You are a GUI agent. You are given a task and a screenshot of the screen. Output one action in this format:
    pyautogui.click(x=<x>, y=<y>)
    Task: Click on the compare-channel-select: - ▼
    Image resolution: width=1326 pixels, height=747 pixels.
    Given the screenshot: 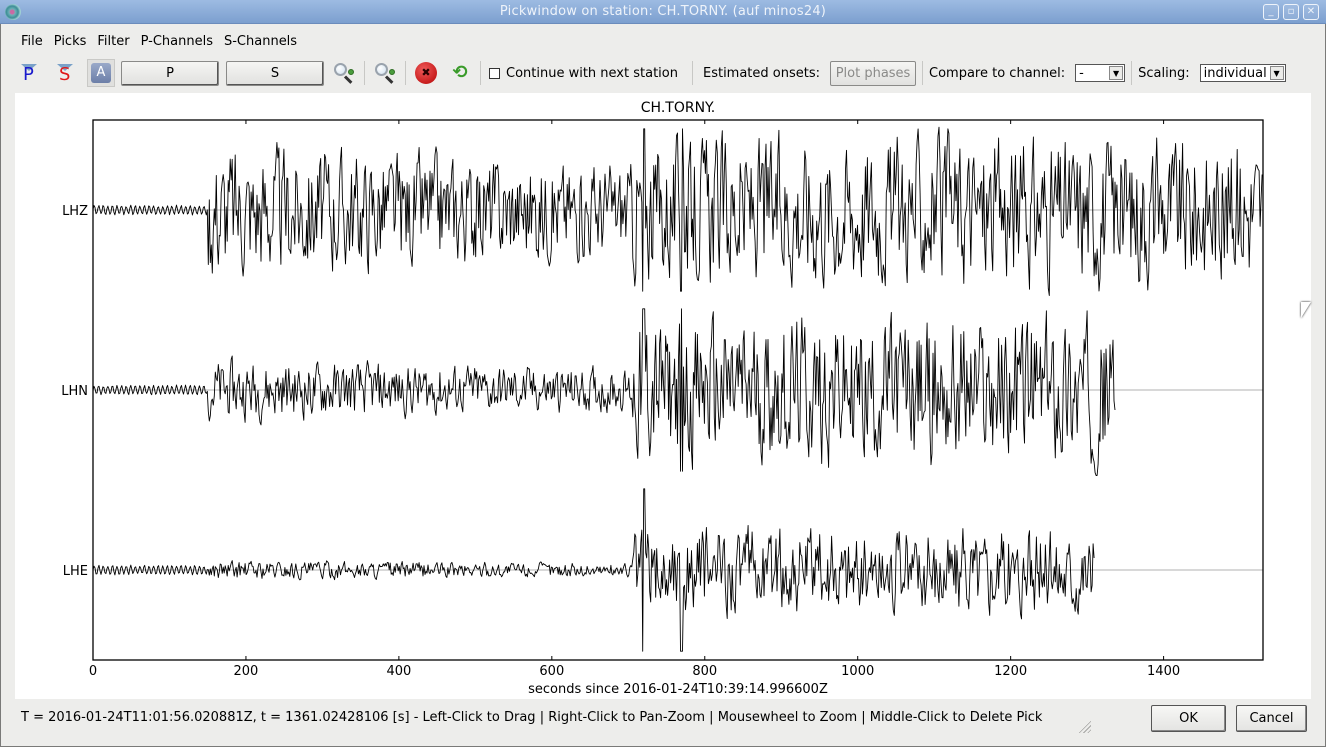 What is the action you would take?
    pyautogui.click(x=1100, y=73)
    